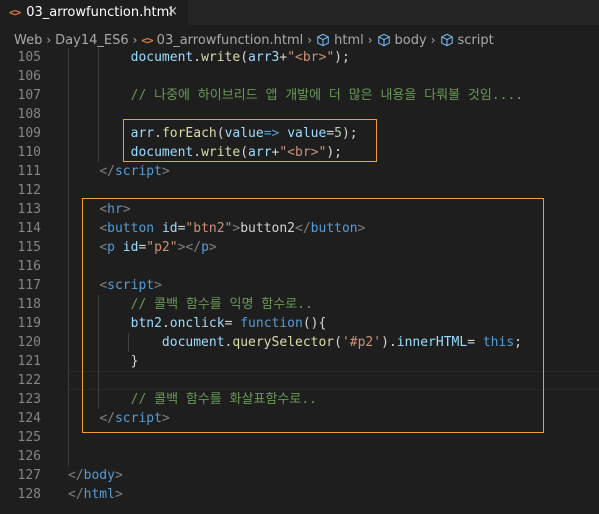 This screenshot has width=599, height=514. I want to click on line-number: 113, so click(29, 209).